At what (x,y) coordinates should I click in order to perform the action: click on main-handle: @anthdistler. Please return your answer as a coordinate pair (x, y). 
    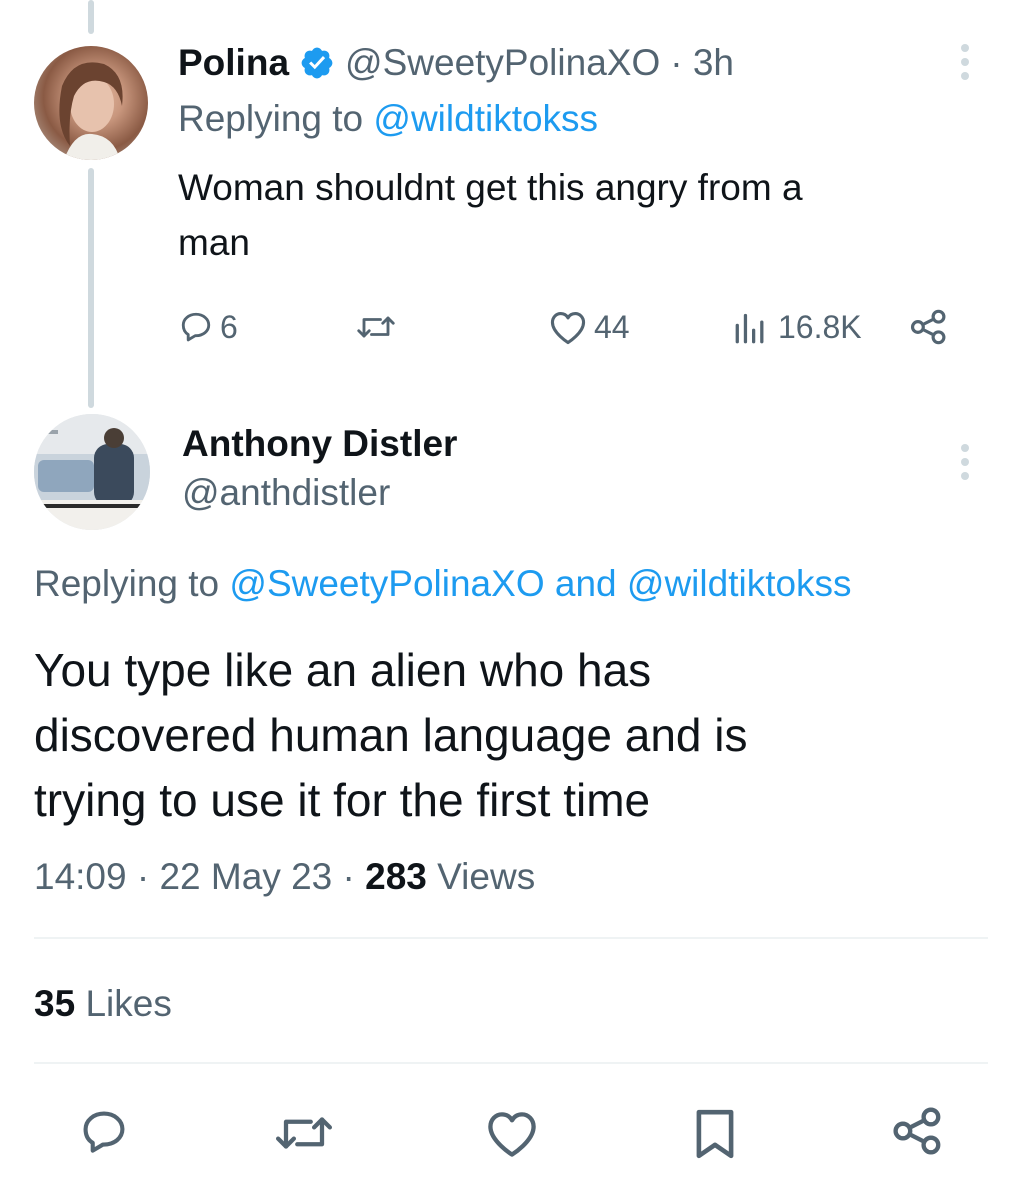
    Looking at the image, I should click on (319, 493).